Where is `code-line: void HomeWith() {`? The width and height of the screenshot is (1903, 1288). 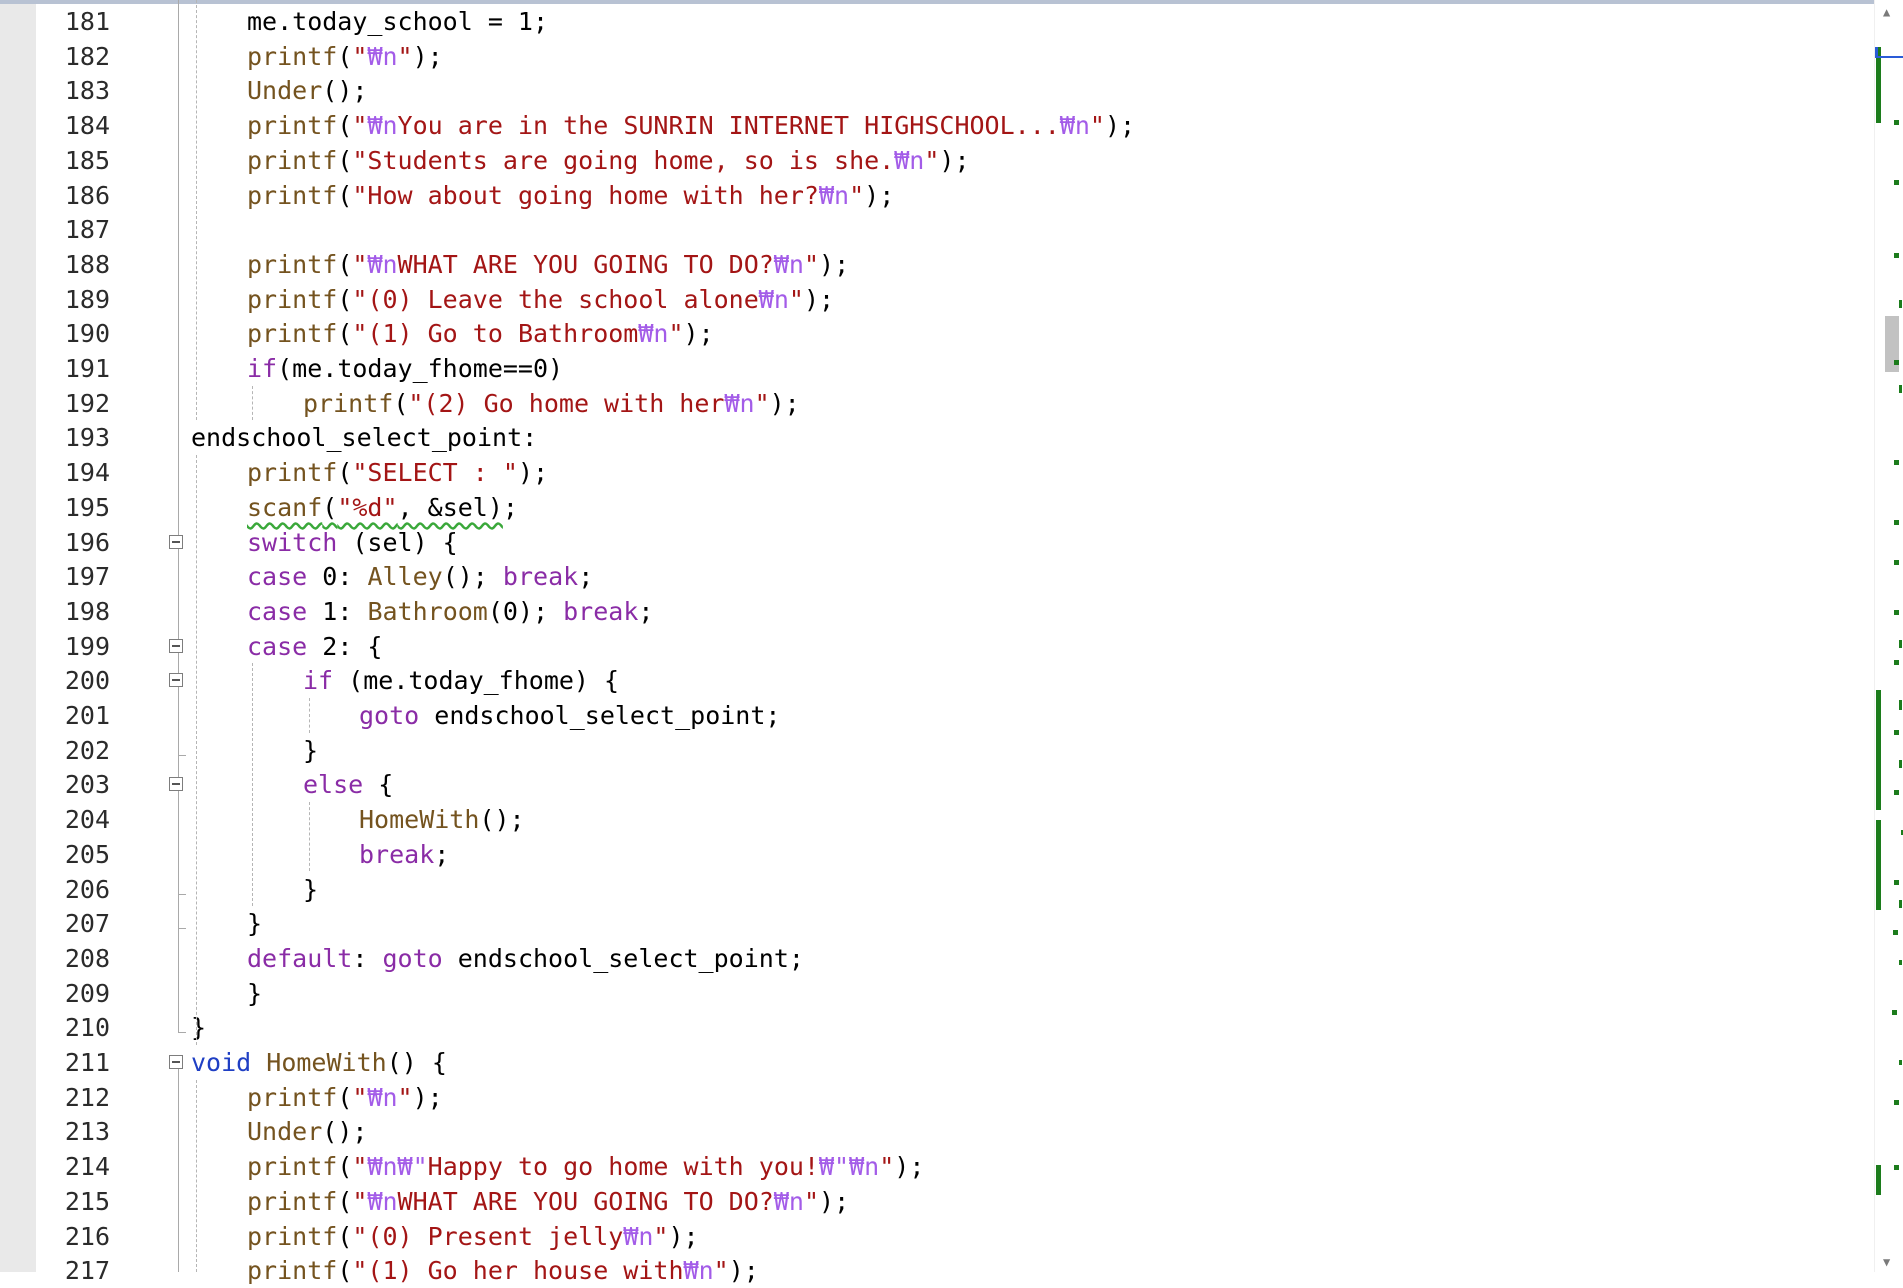
code-line: void HomeWith() { is located at coordinates (319, 1062).